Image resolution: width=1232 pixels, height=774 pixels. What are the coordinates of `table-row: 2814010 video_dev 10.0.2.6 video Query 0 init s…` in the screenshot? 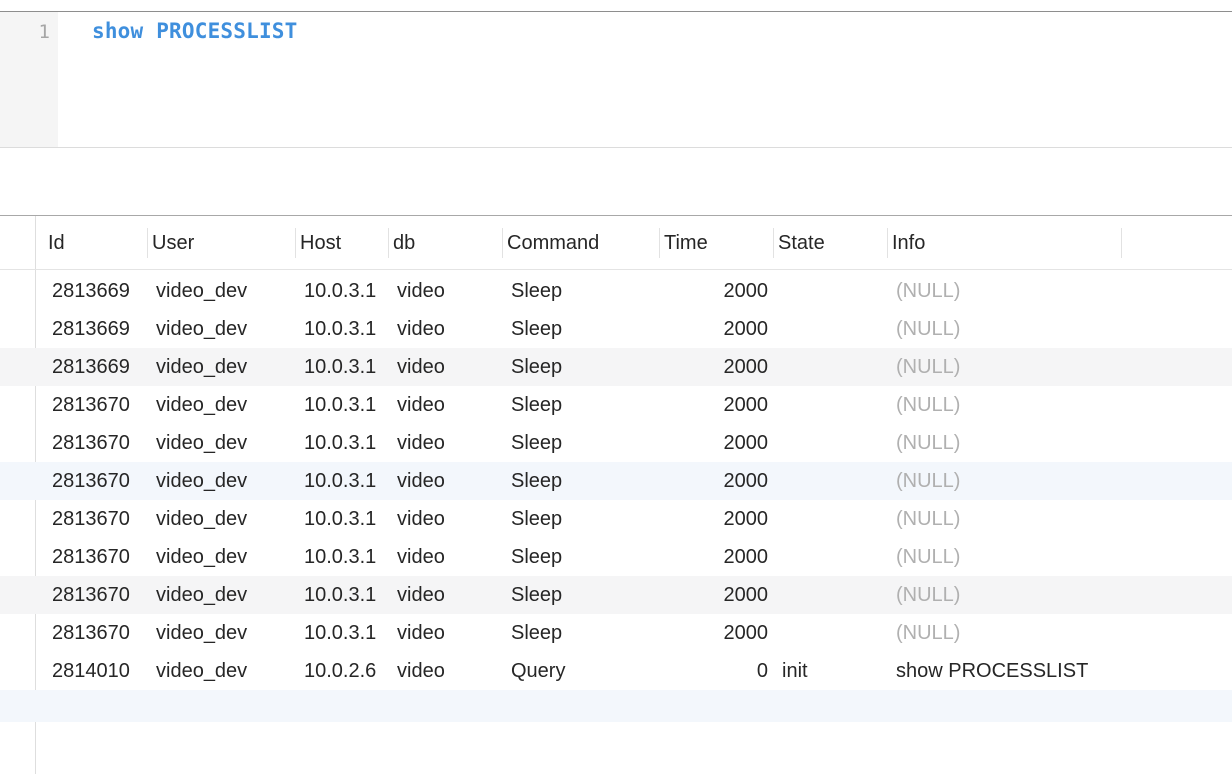 It's located at (616, 671).